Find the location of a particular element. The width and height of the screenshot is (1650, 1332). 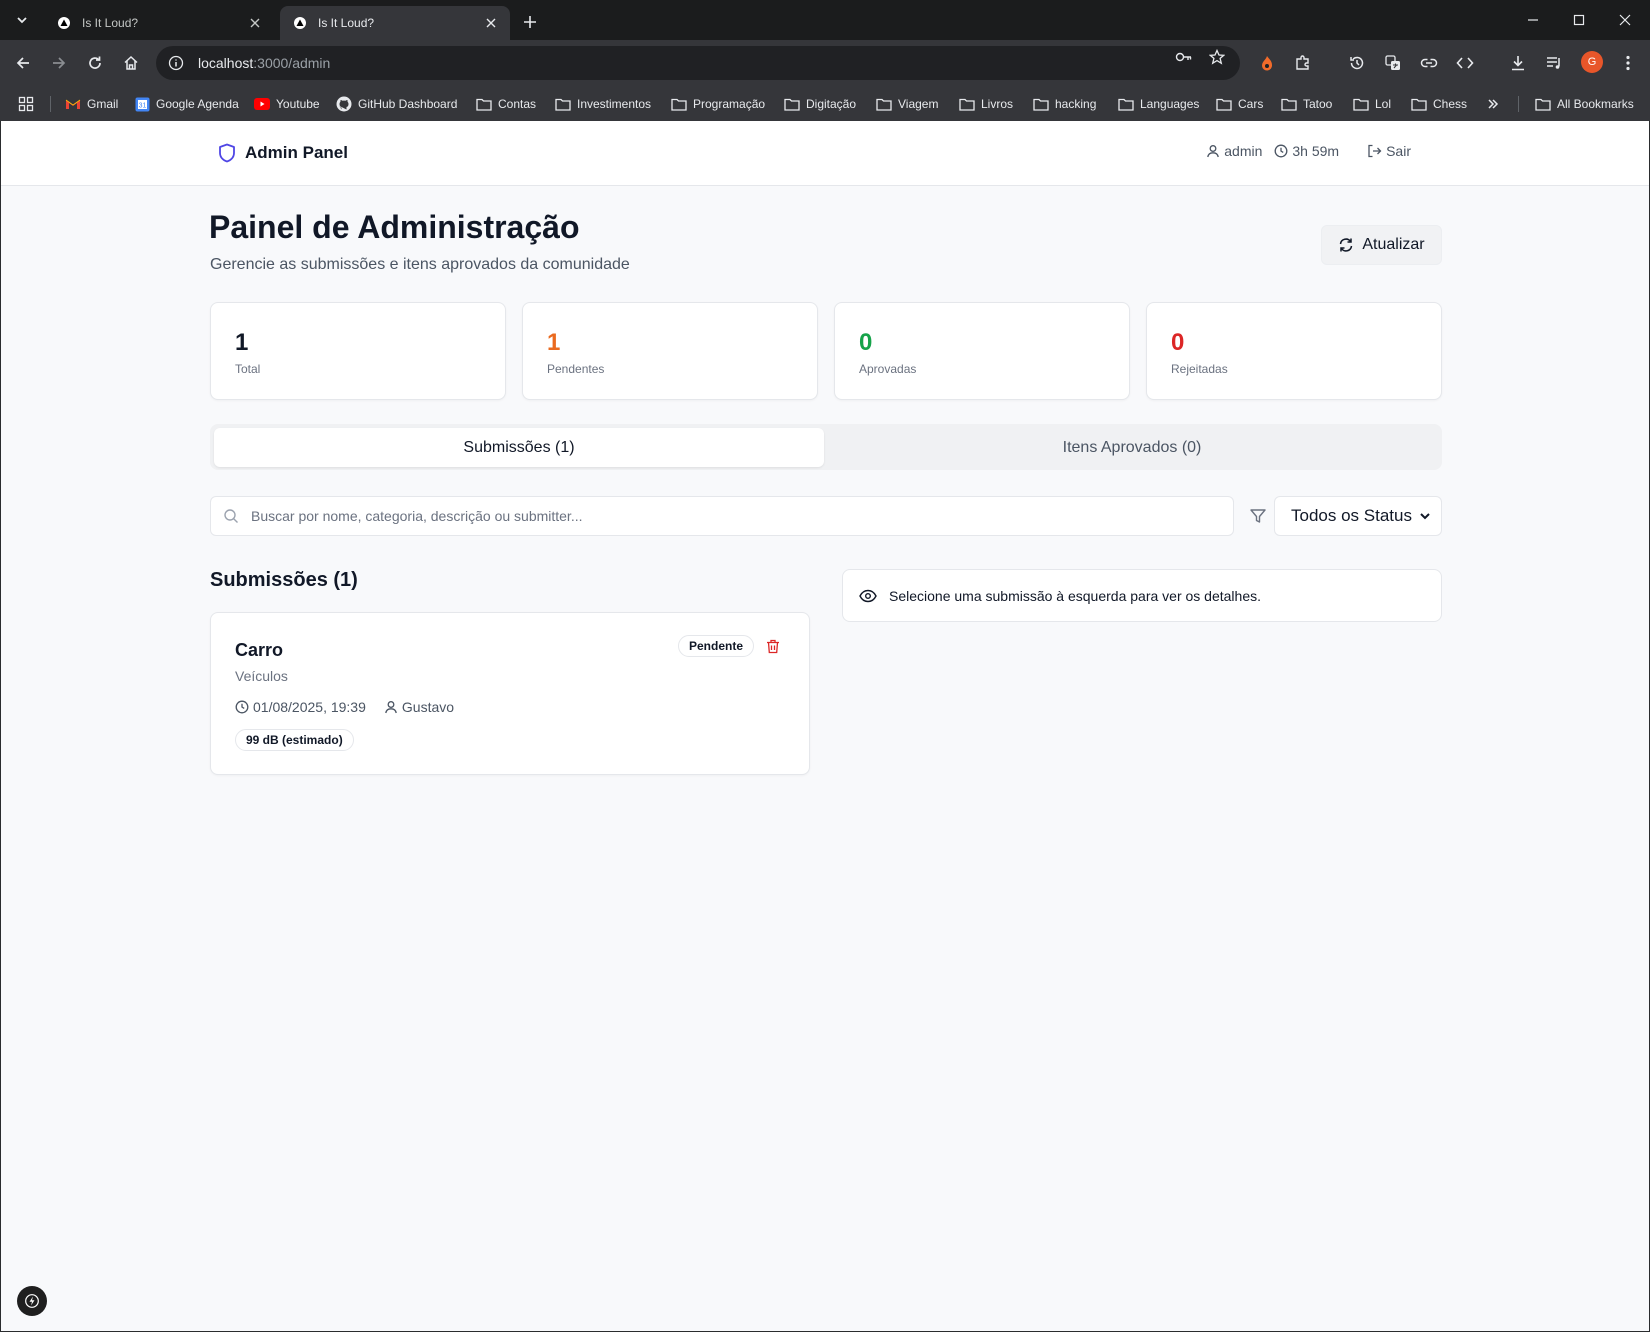

bookmark-folder-programacao: Programação is located at coordinates (718, 104).